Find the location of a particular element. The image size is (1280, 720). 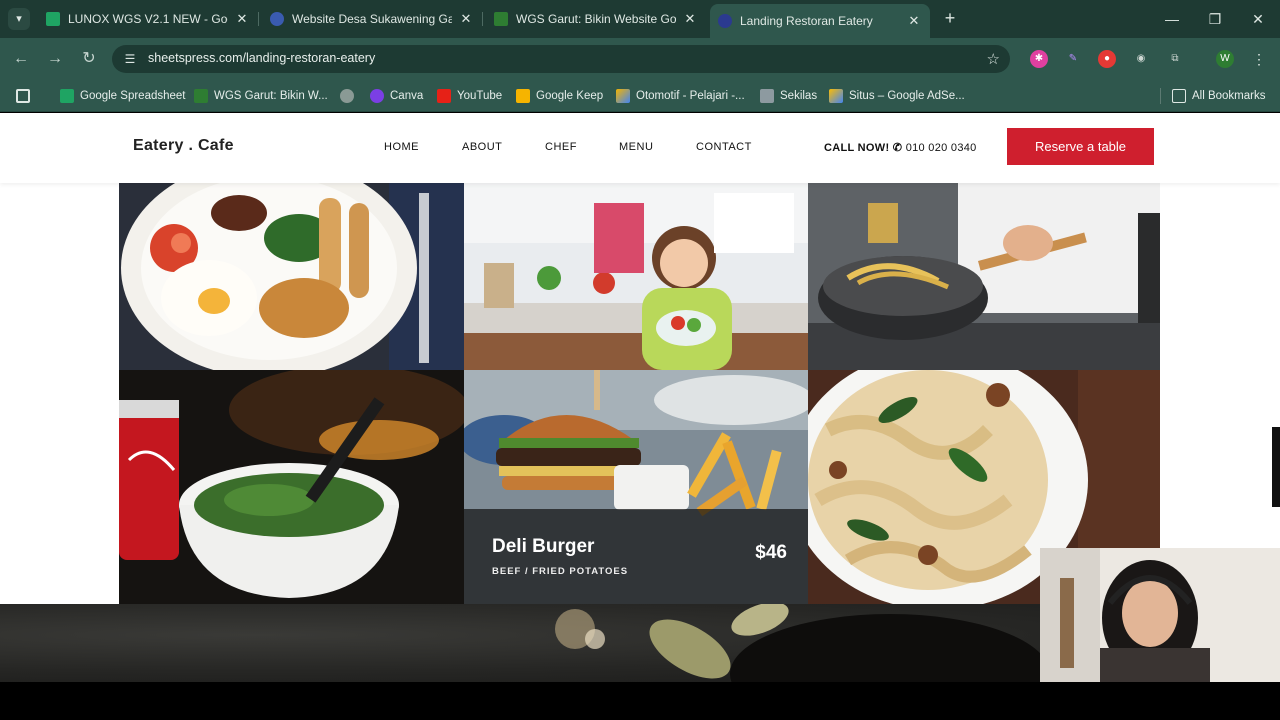

keep-icon is located at coordinates (523, 96).